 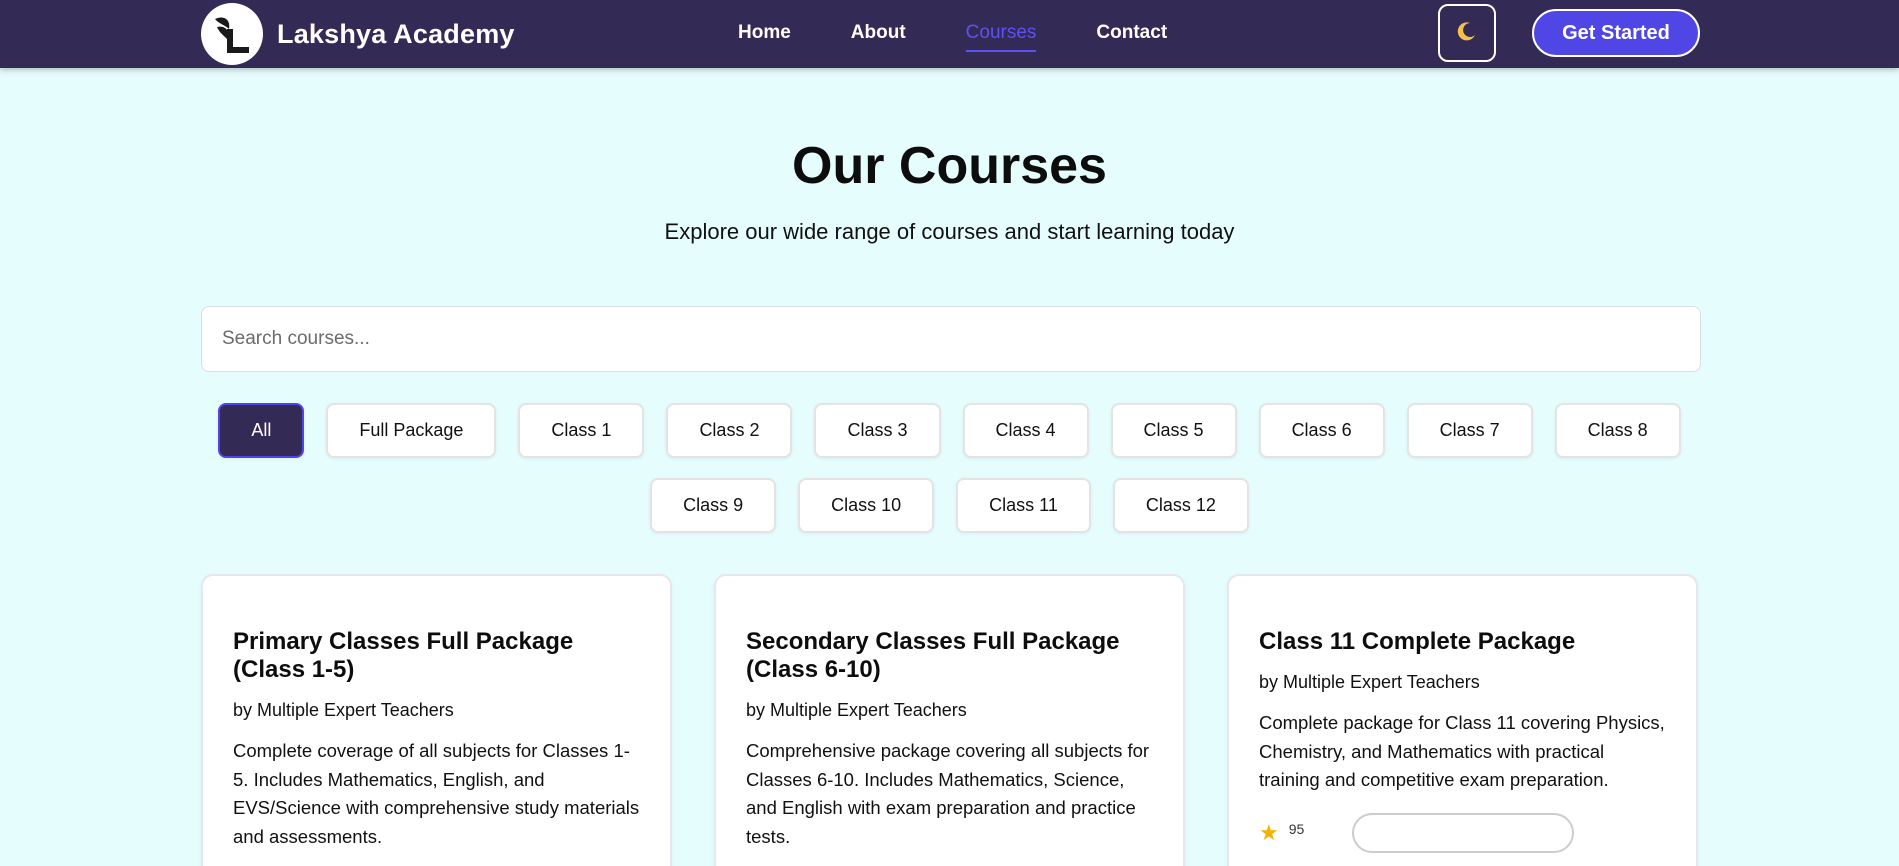 I want to click on filter-all: All, so click(x=261, y=430).